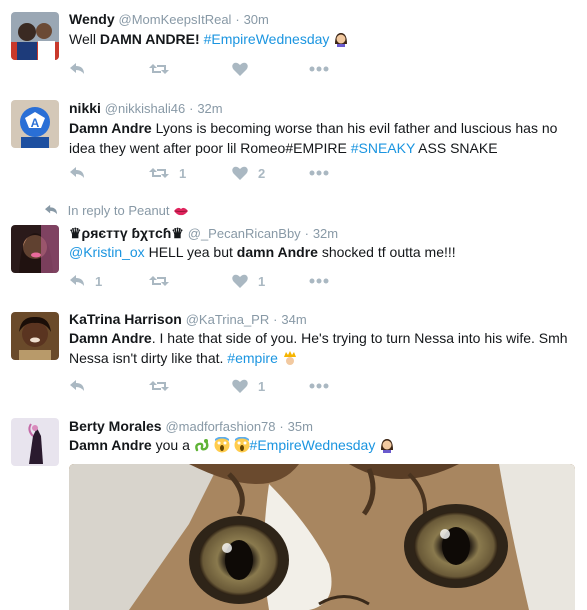 This screenshot has height=610, width=587. I want to click on reply-button: 1, so click(85, 281).